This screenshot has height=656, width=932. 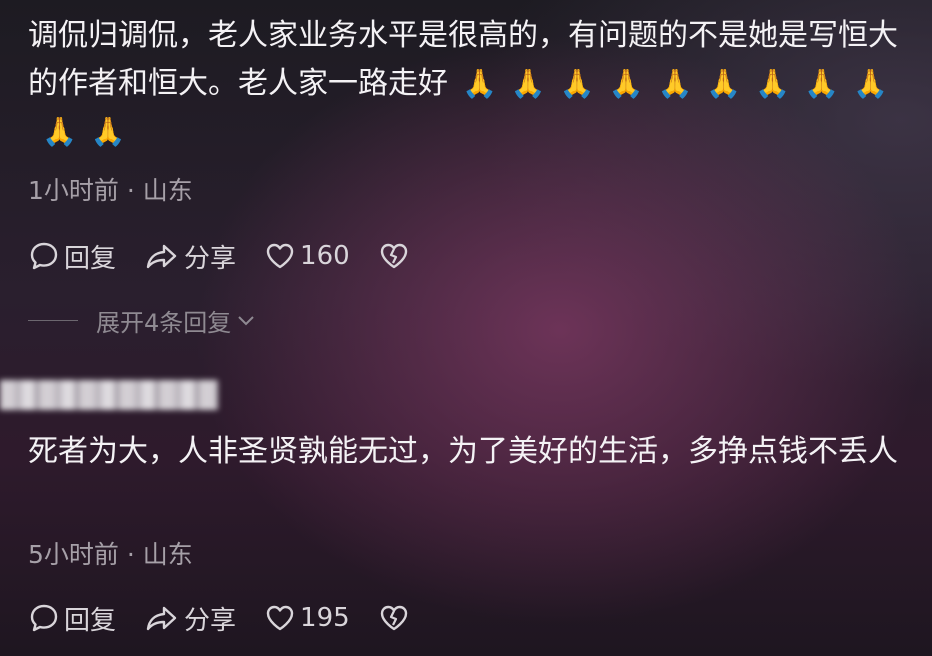 I want to click on like-count: 160, so click(x=325, y=256).